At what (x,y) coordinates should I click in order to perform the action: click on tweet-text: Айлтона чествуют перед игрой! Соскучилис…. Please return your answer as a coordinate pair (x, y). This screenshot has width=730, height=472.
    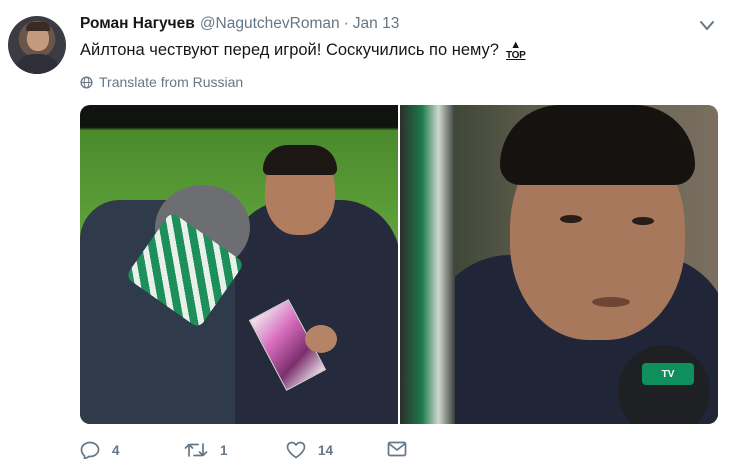
    Looking at the image, I should click on (303, 50).